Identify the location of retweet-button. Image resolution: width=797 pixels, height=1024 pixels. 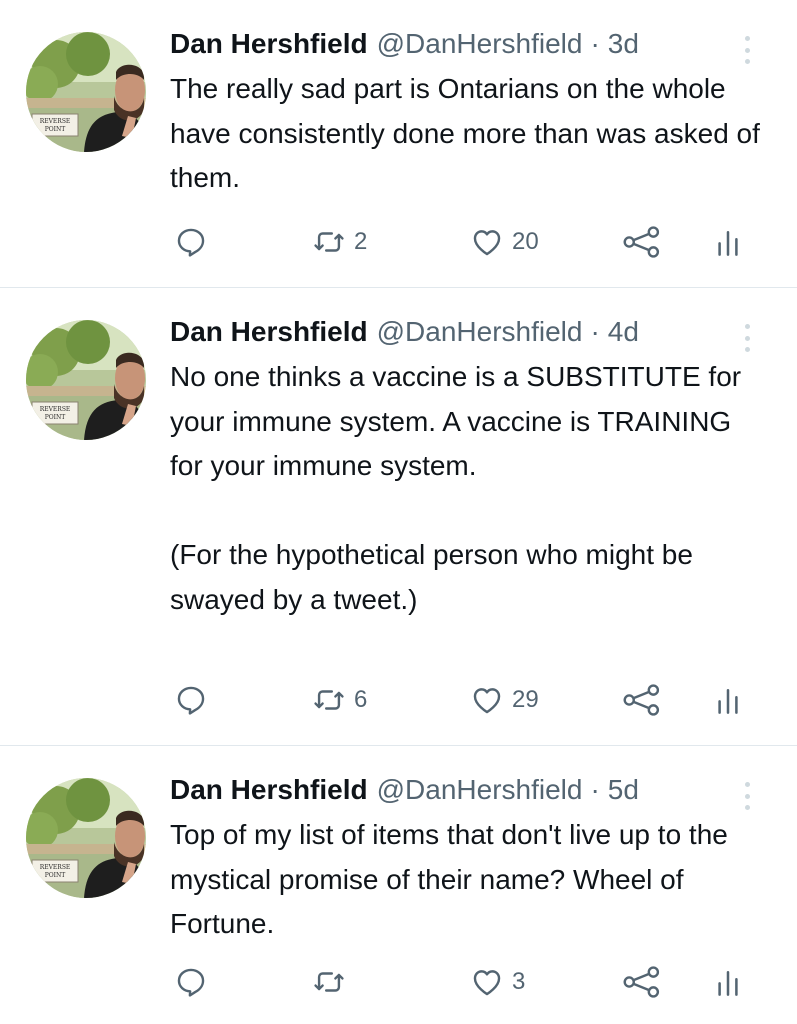
(333, 982).